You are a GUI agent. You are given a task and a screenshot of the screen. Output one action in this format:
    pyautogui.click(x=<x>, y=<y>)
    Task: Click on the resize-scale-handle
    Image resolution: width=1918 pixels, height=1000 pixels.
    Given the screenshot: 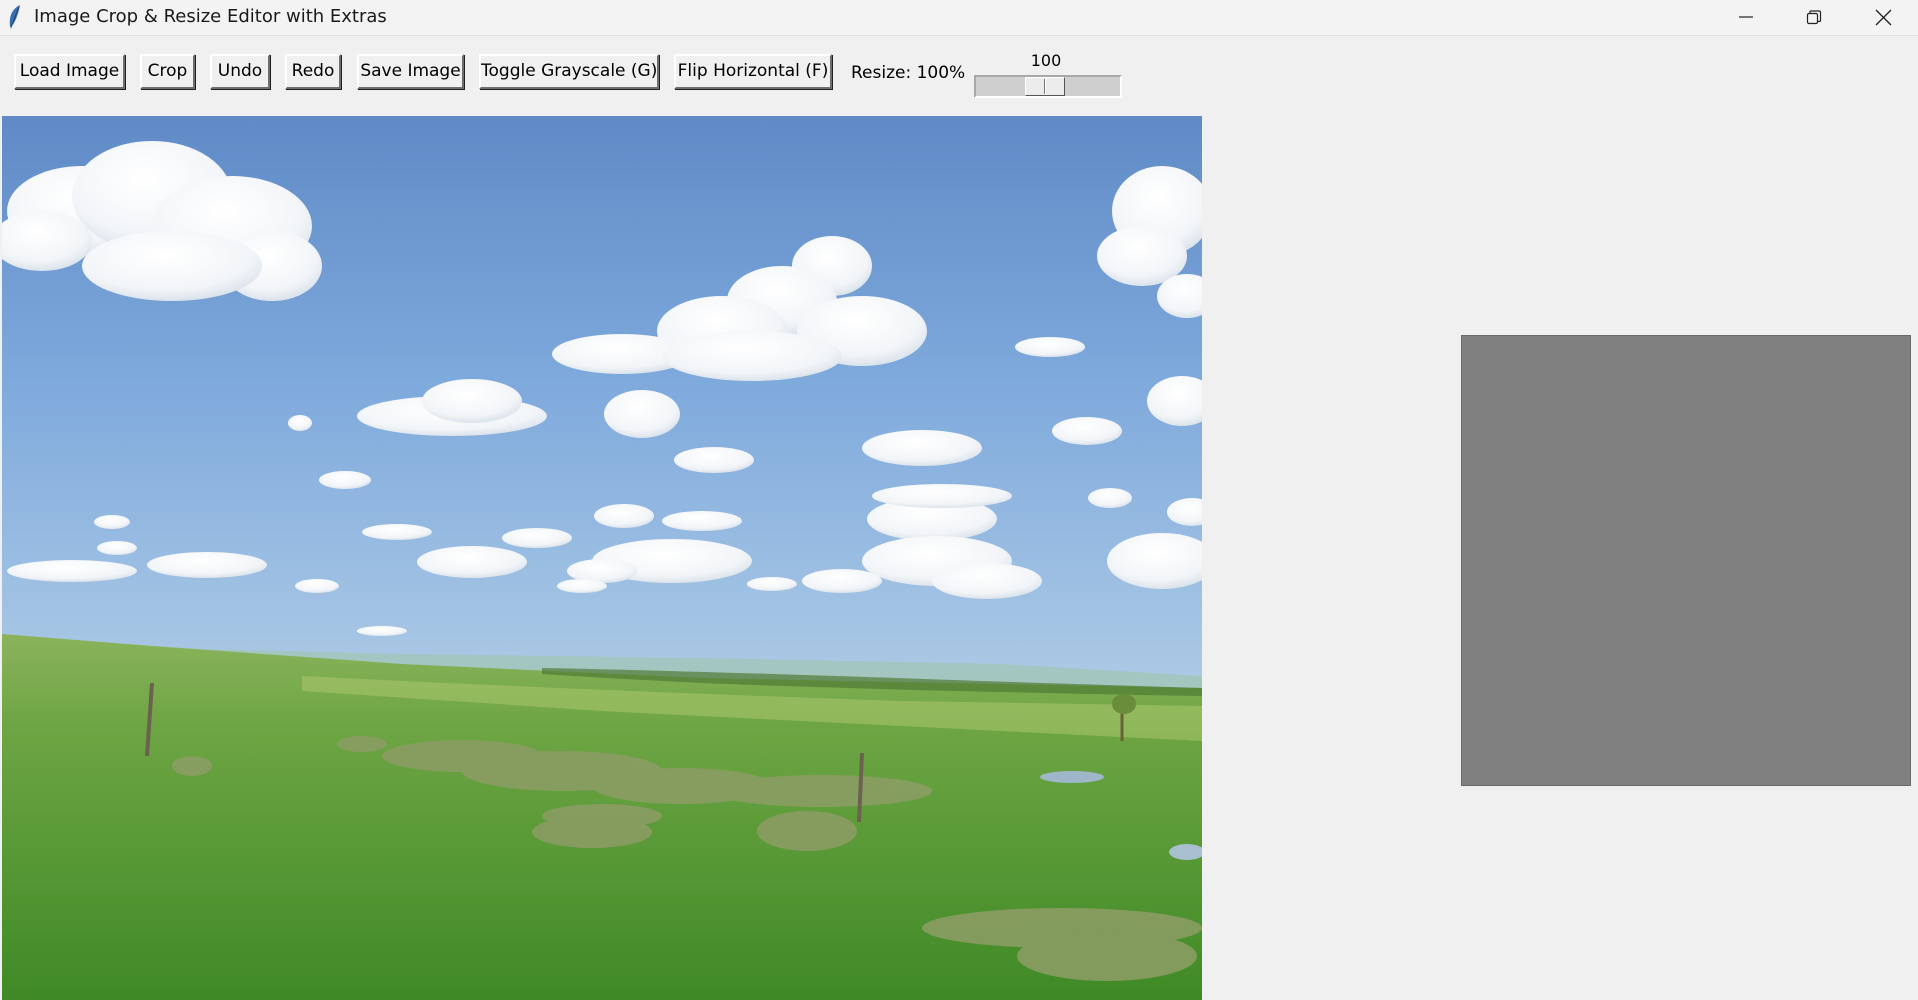 What is the action you would take?
    pyautogui.click(x=1045, y=86)
    